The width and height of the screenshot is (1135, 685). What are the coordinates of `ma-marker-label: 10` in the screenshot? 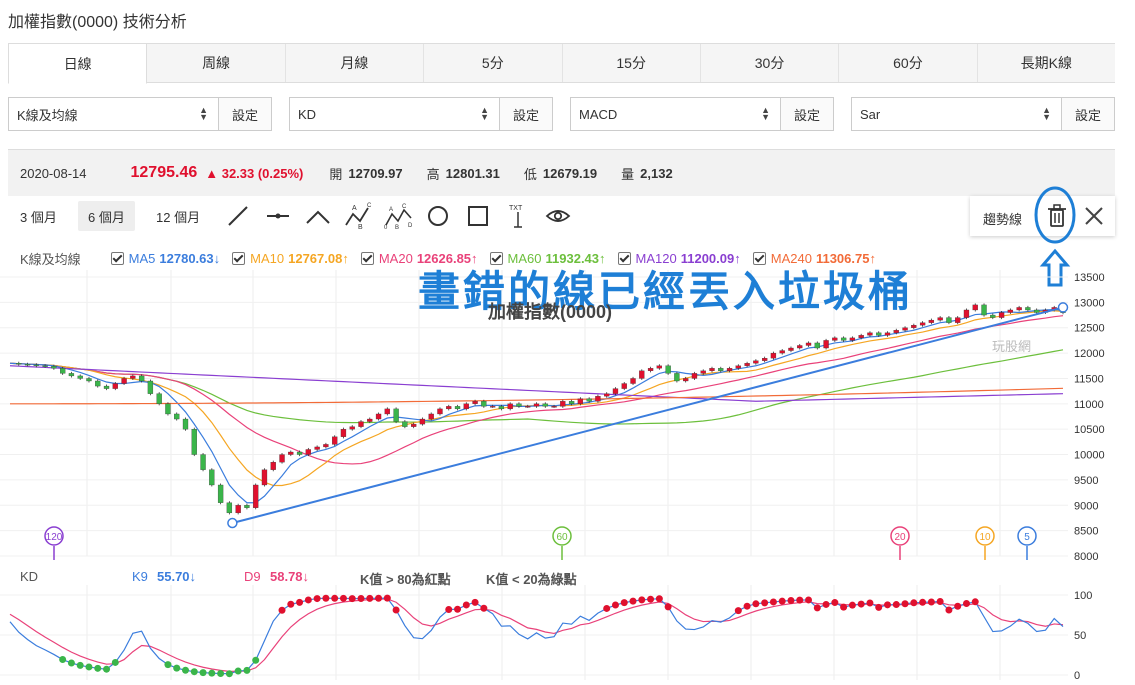 It's located at (985, 537).